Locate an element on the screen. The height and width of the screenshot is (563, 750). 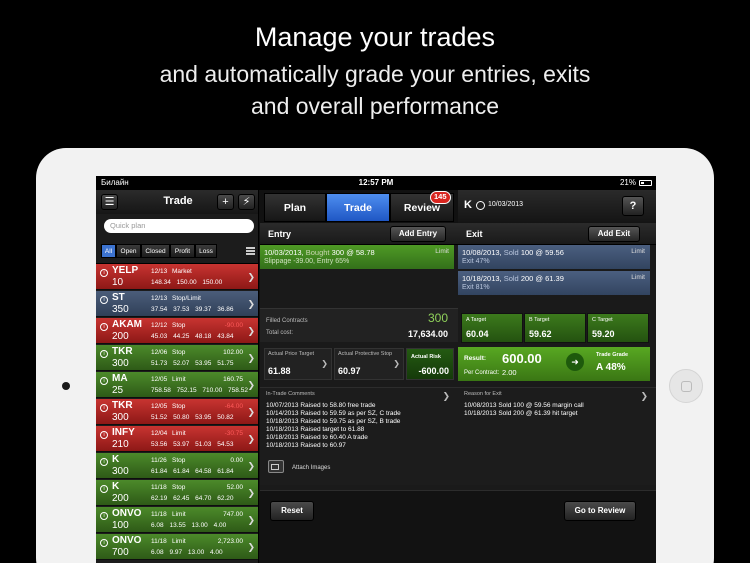
action-footer: Reset Go to Review is located at coordinates (458, 526).